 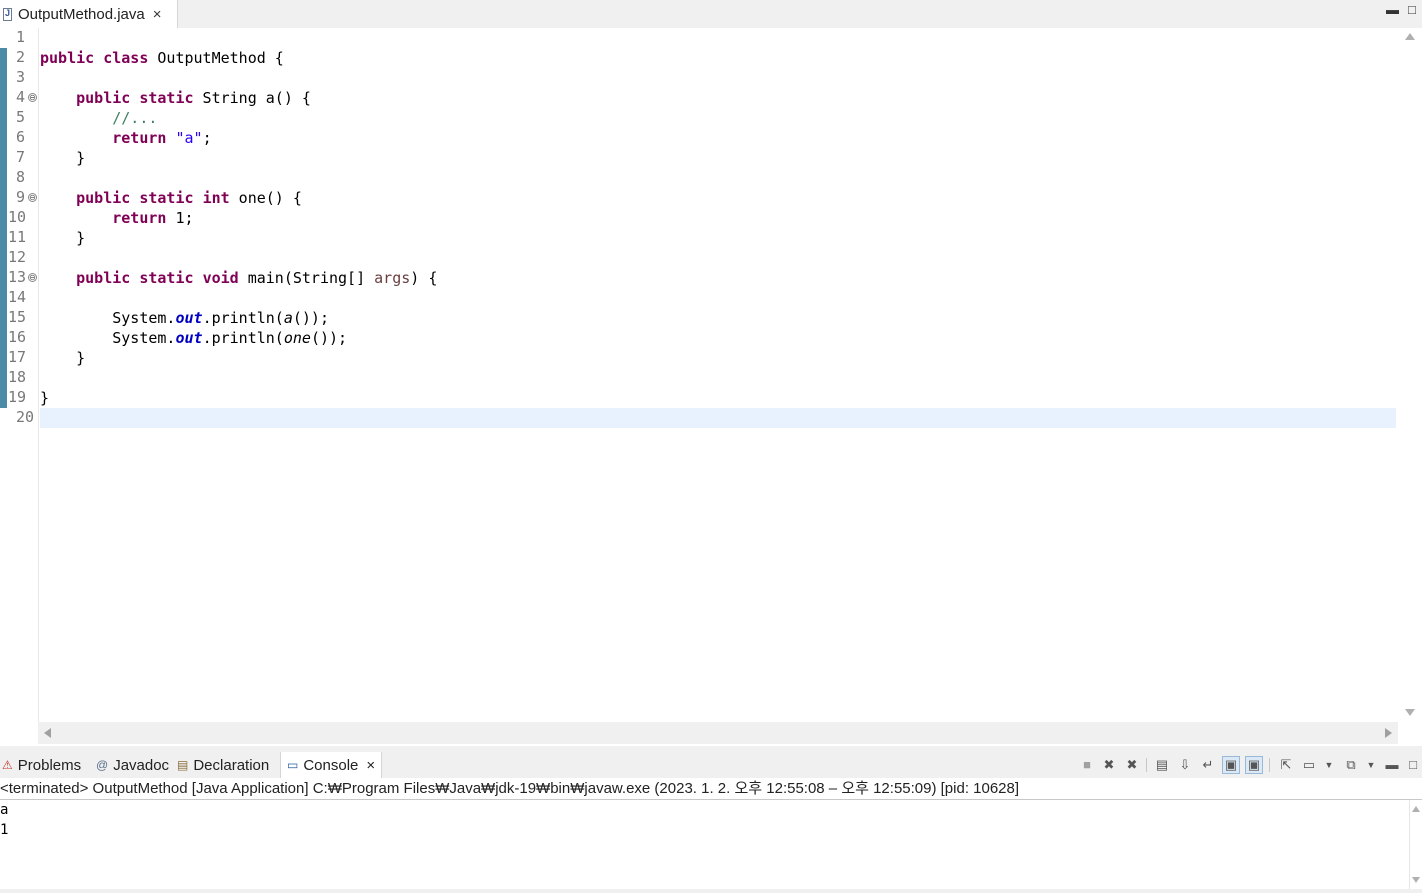 What do you see at coordinates (21, 137) in the screenshot?
I see `line-number: 6` at bounding box center [21, 137].